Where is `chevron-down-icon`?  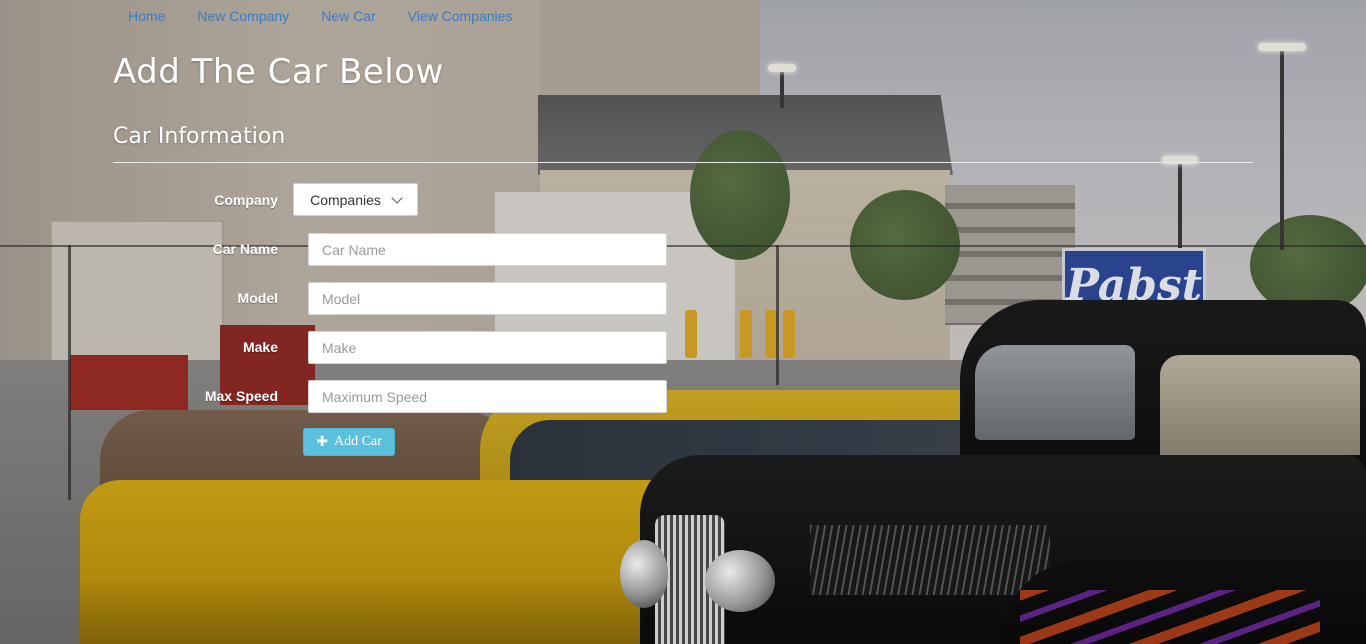 chevron-down-icon is located at coordinates (397, 197).